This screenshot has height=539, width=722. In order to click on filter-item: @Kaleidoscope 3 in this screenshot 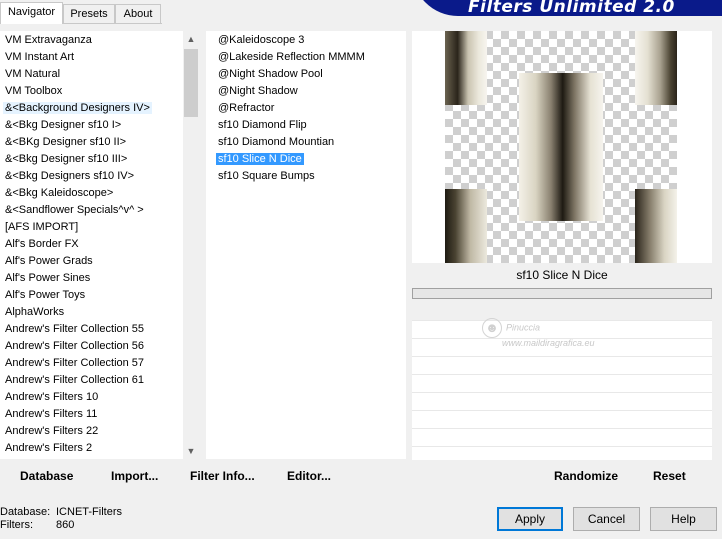, I will do `click(309, 40)`.